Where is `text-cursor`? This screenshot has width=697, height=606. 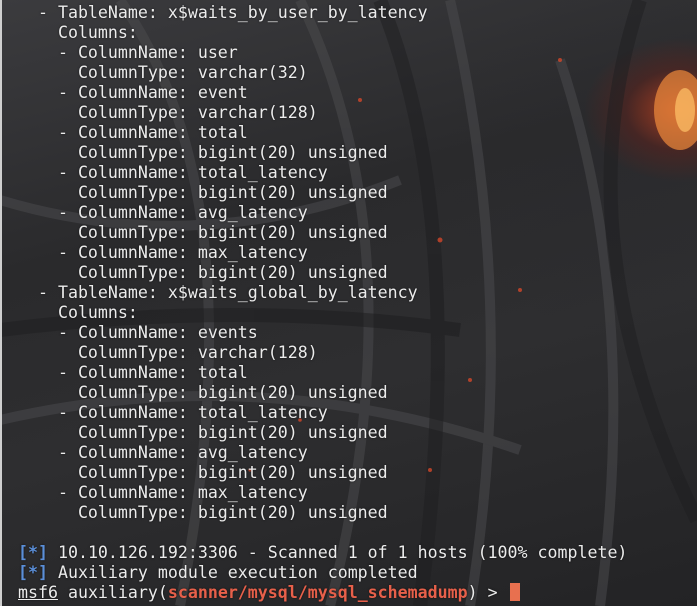
text-cursor is located at coordinates (514, 592).